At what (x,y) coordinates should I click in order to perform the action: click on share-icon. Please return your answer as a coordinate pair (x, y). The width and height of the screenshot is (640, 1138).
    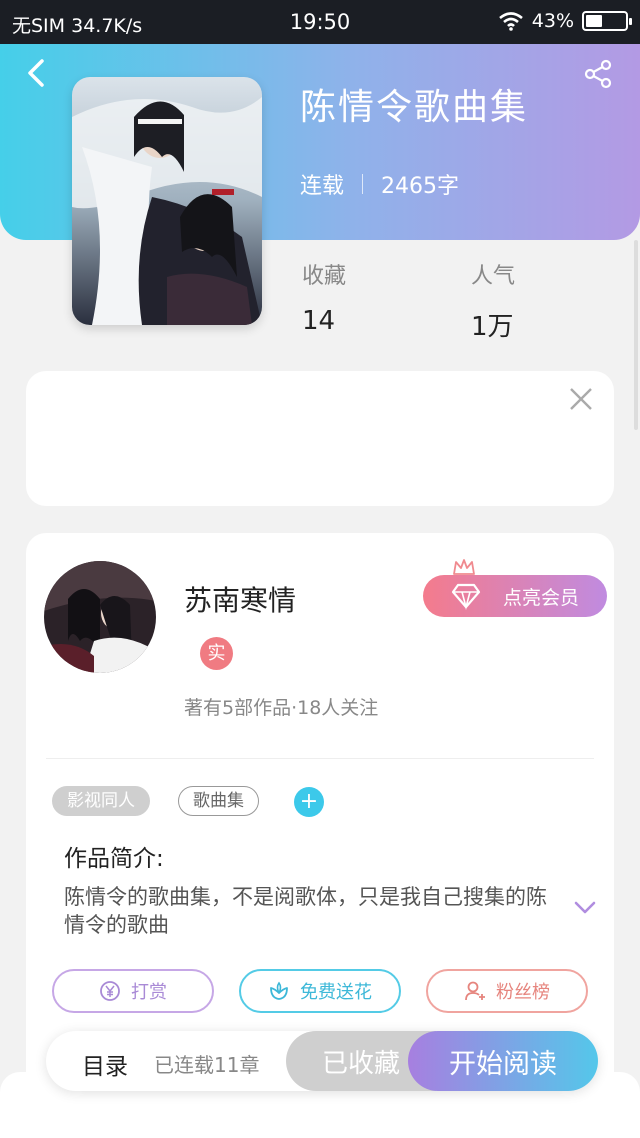
    Looking at the image, I should click on (598, 74).